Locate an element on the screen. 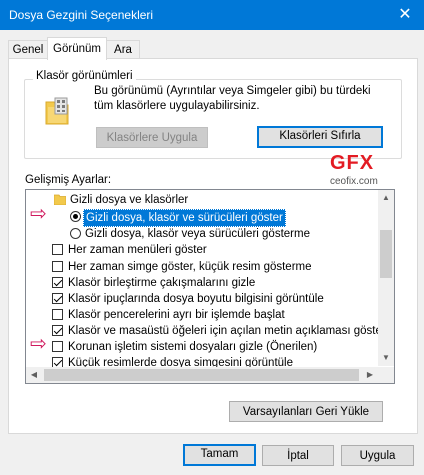  ok-button: Tamam is located at coordinates (219, 455).